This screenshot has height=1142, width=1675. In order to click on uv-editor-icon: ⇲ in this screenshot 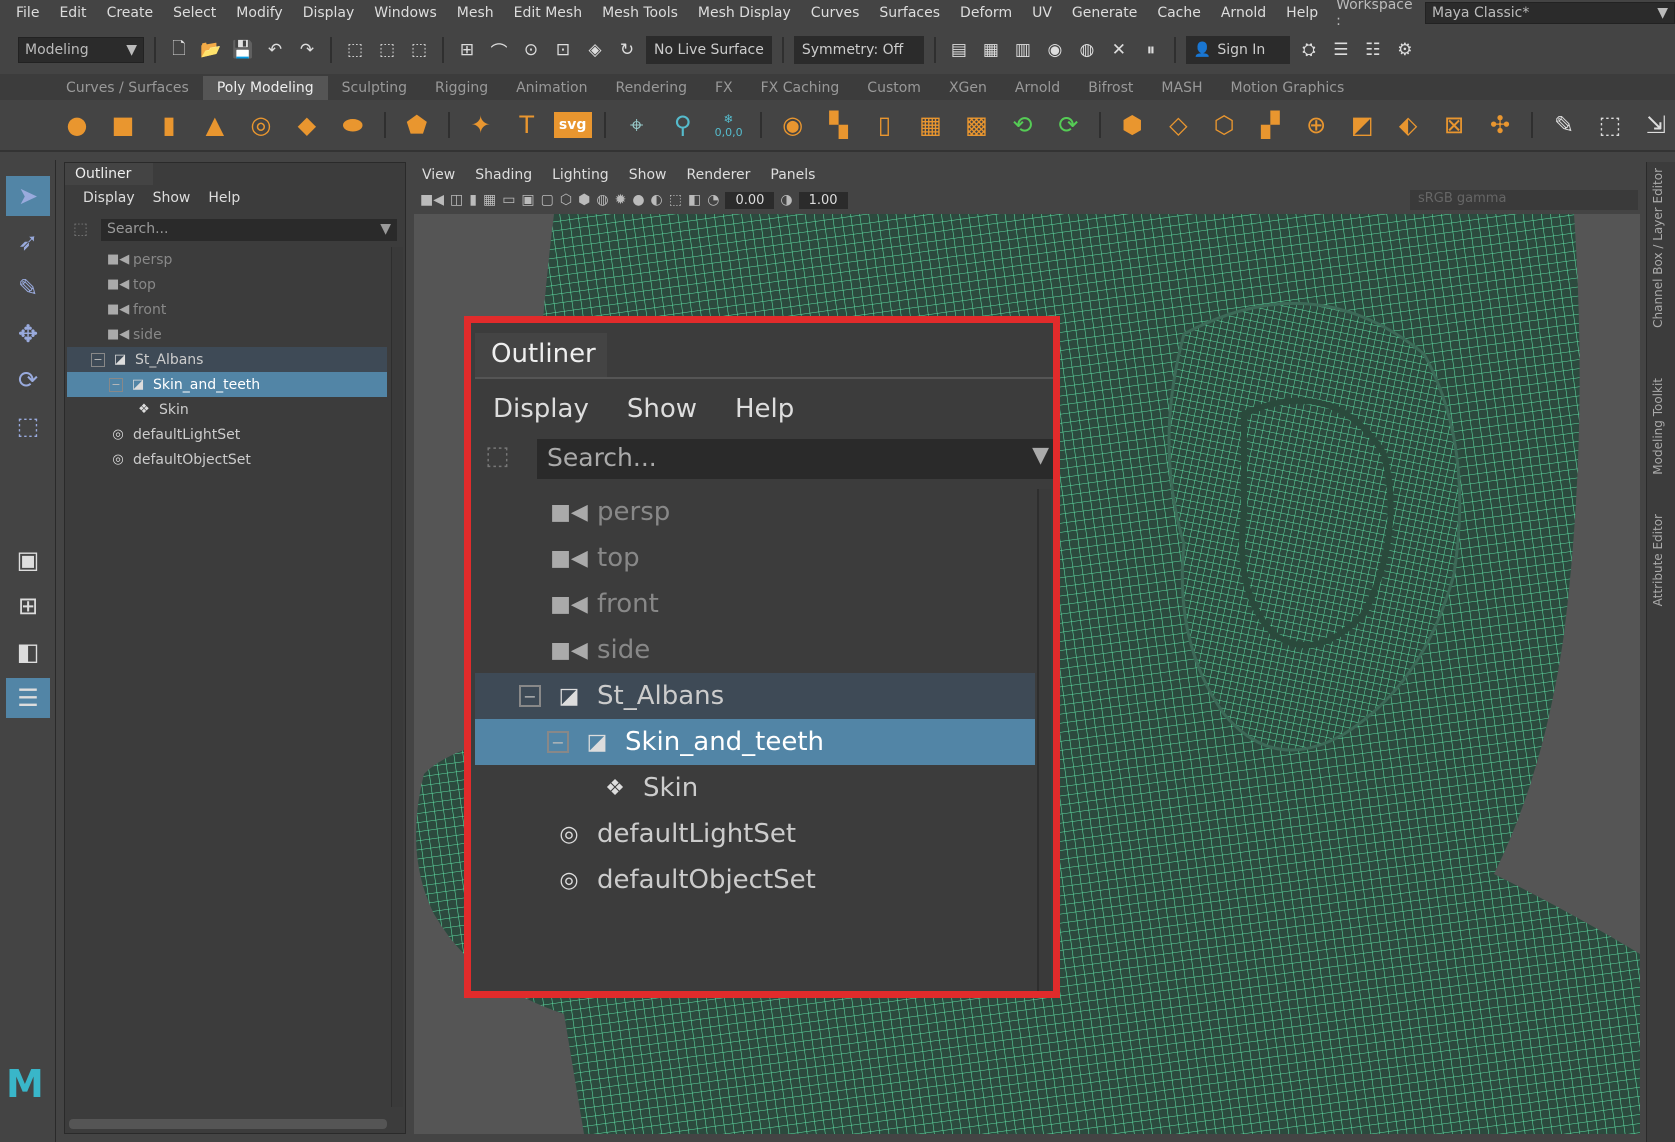, I will do `click(1656, 125)`.